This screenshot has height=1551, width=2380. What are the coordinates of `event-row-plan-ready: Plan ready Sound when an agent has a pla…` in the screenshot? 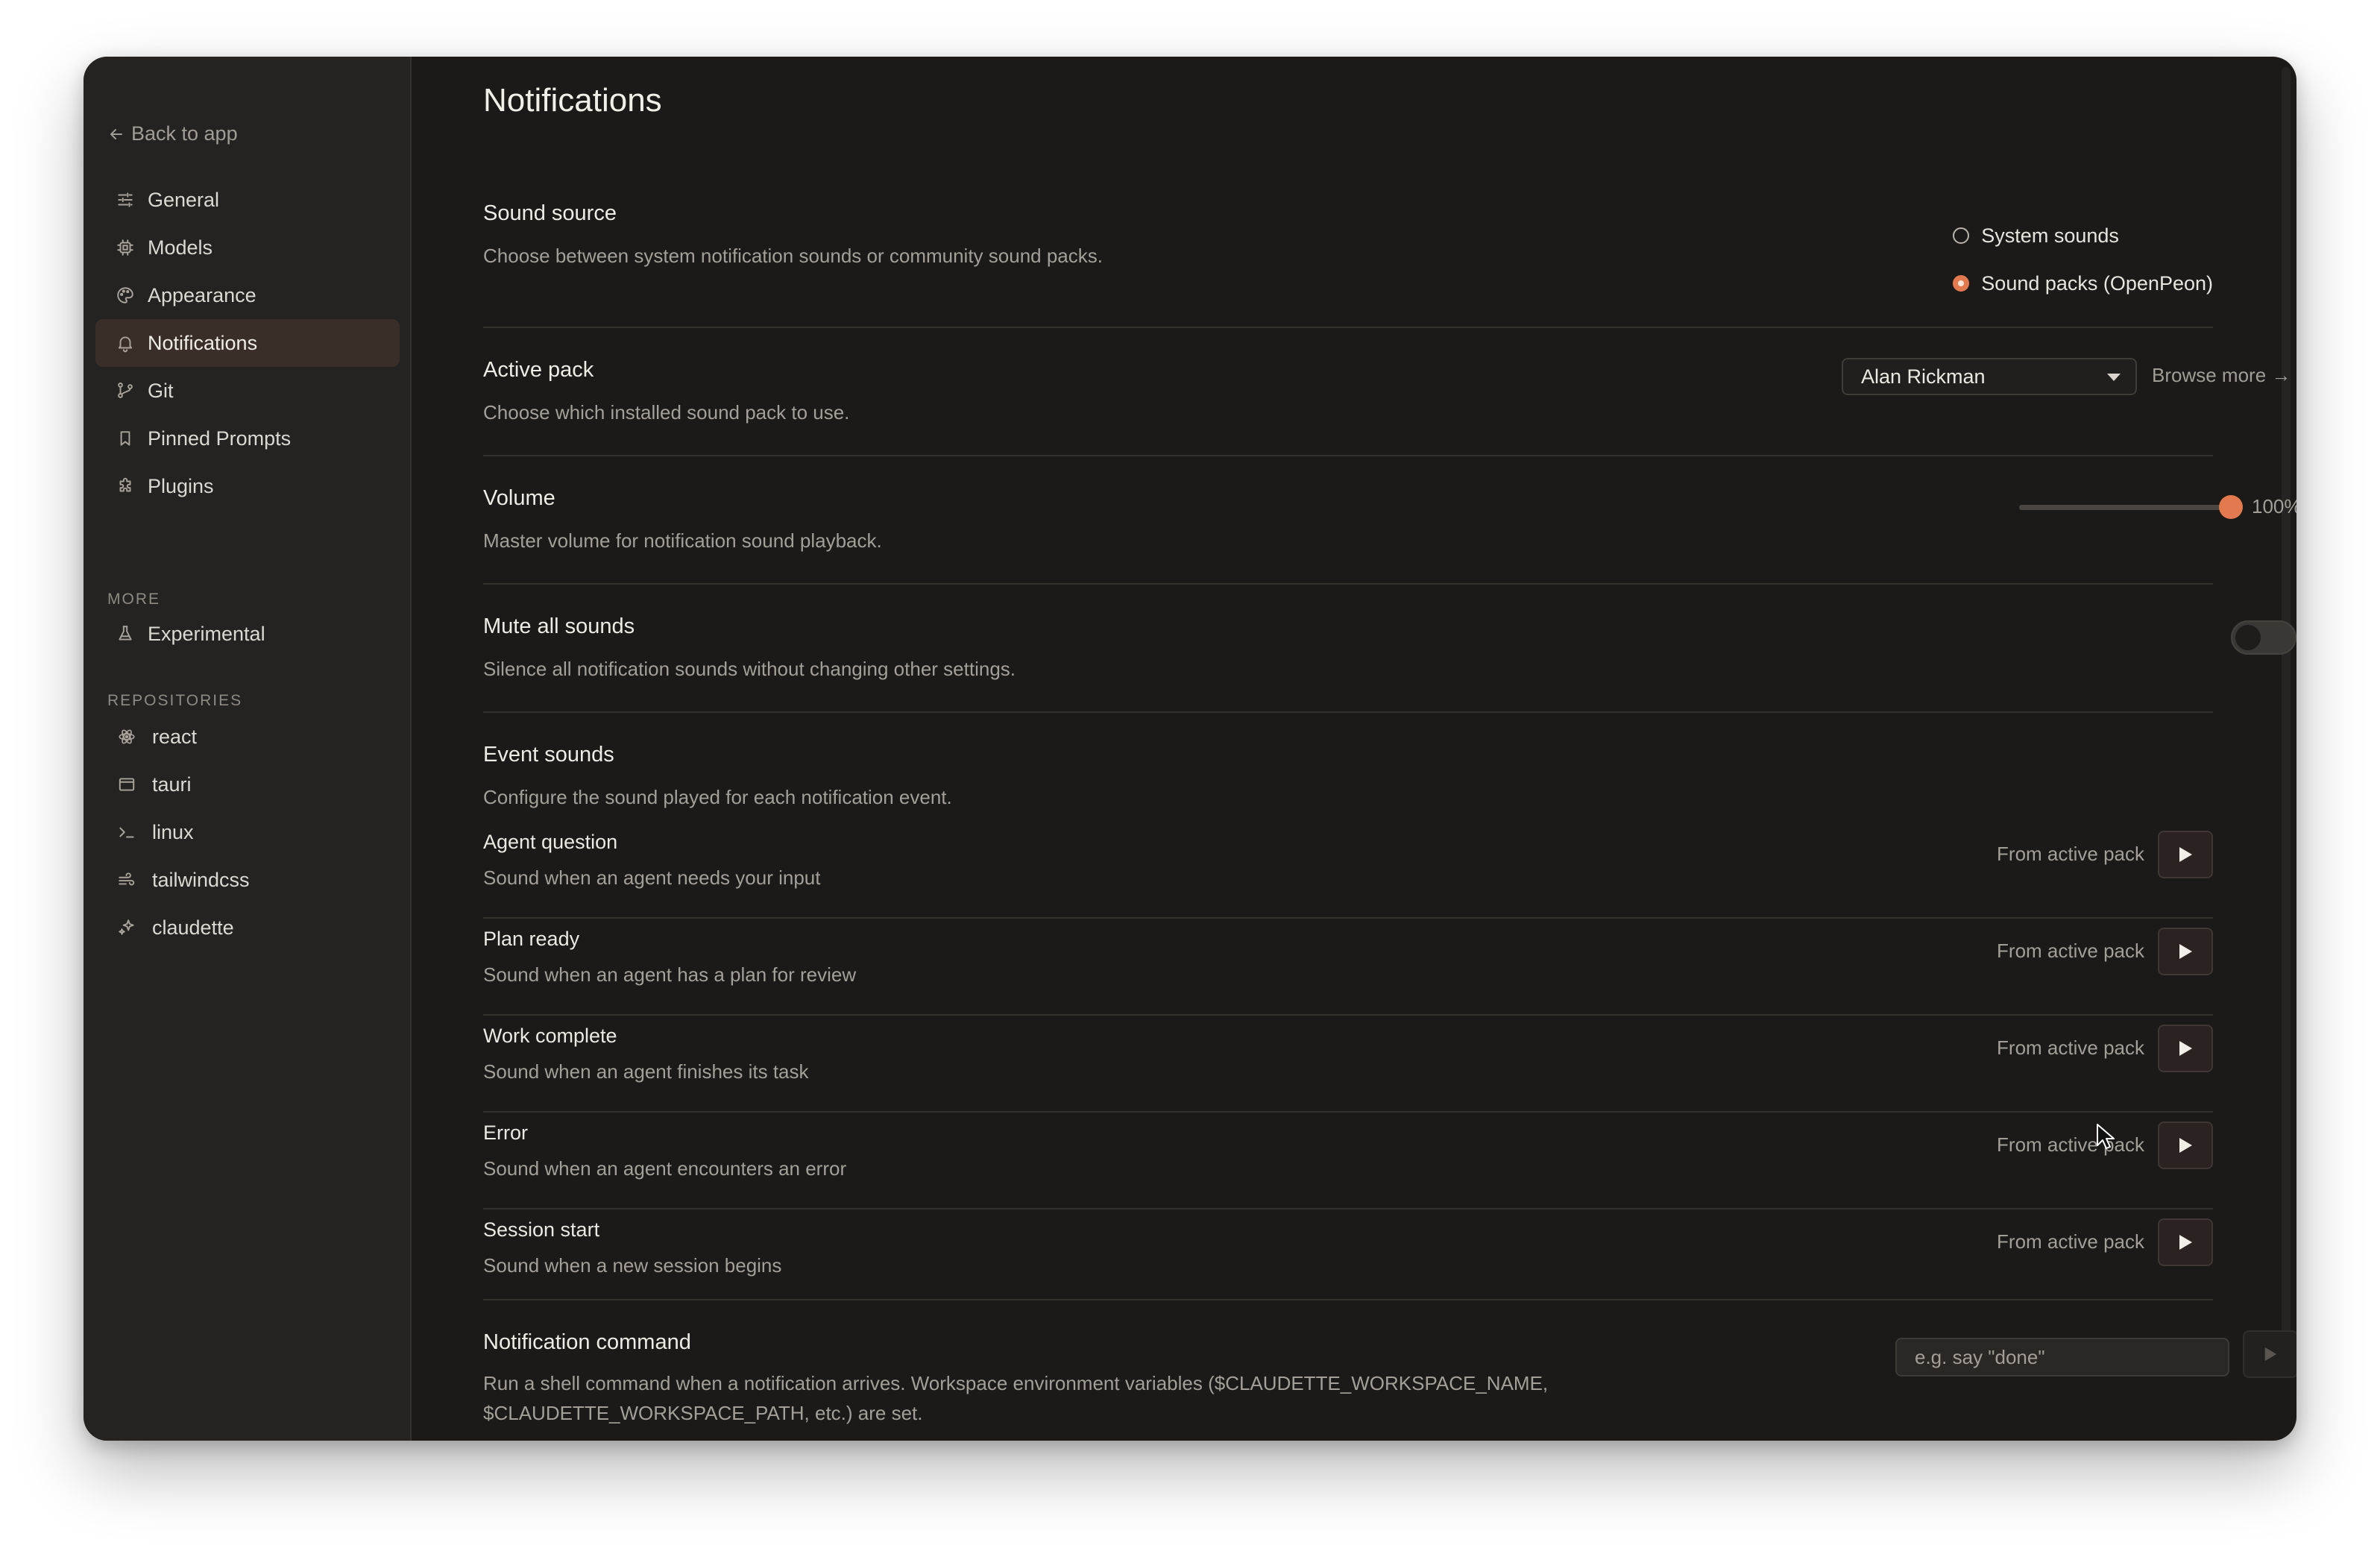 It's located at (1348, 976).